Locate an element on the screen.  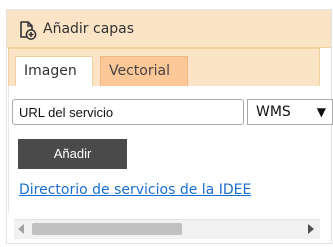
add-layer-icon is located at coordinates (27, 30).